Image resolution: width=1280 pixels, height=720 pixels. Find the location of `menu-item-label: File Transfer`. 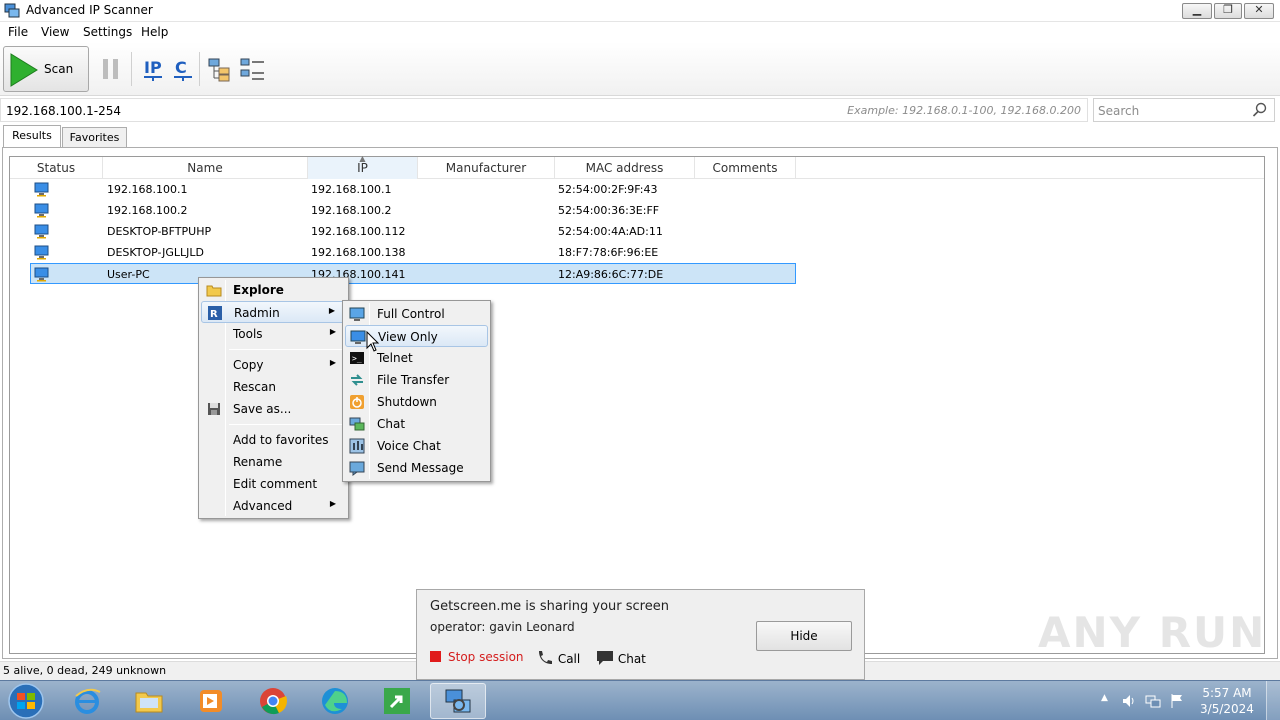

menu-item-label: File Transfer is located at coordinates (413, 380).